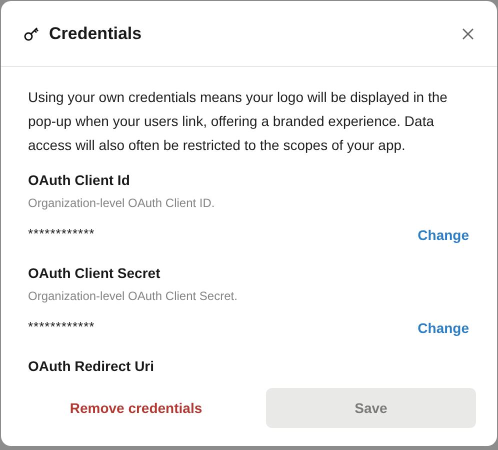 This screenshot has height=450, width=498. I want to click on field-label: OAuth Client Id, so click(79, 180).